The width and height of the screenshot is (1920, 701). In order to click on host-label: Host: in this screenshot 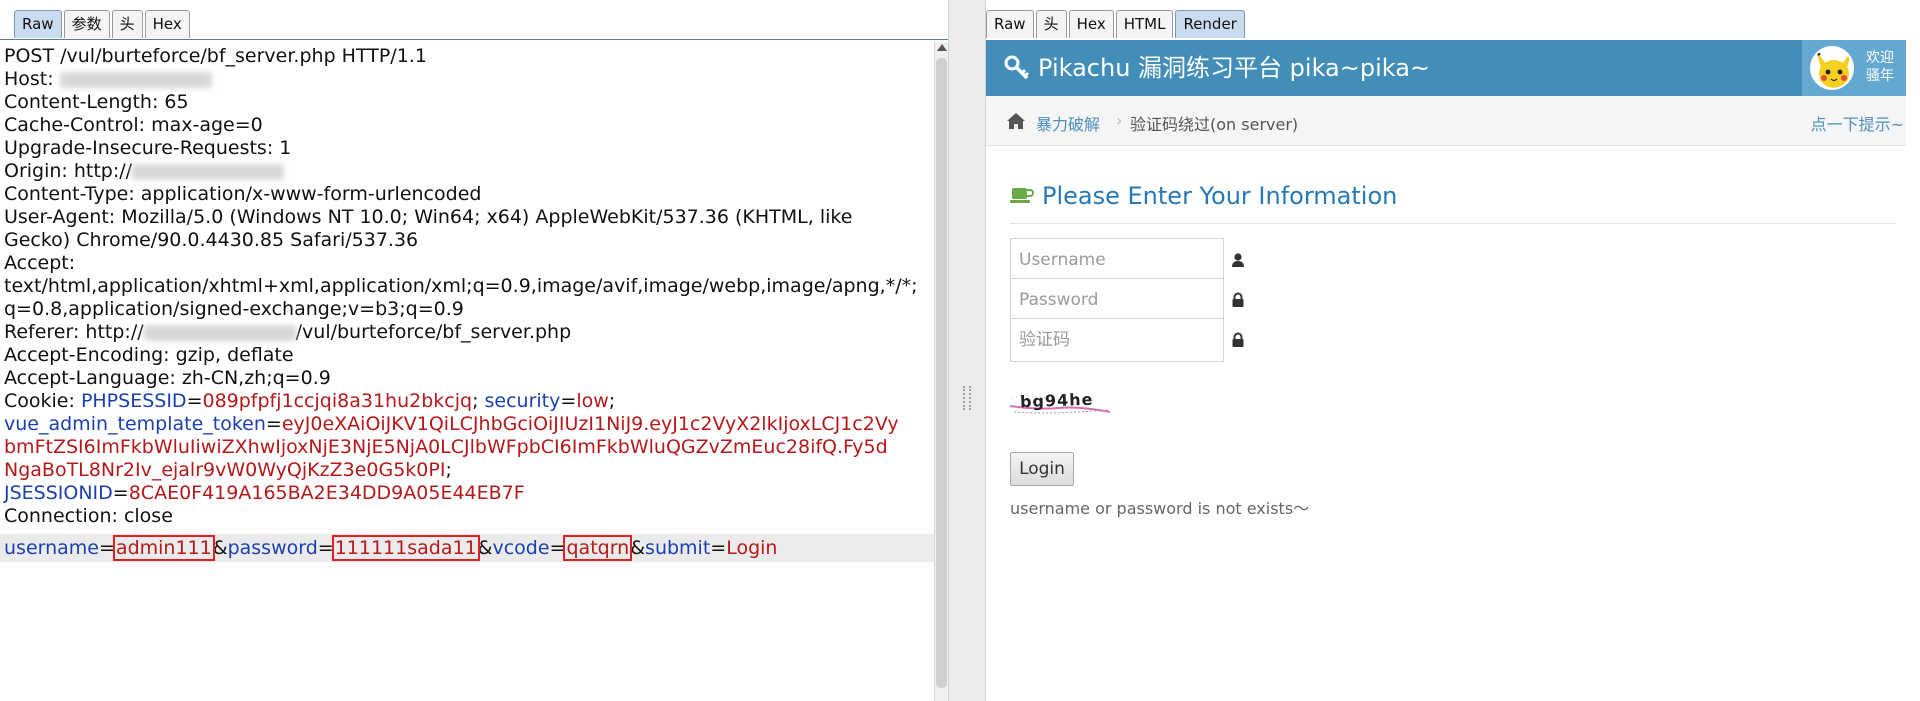, I will do `click(32, 79)`.